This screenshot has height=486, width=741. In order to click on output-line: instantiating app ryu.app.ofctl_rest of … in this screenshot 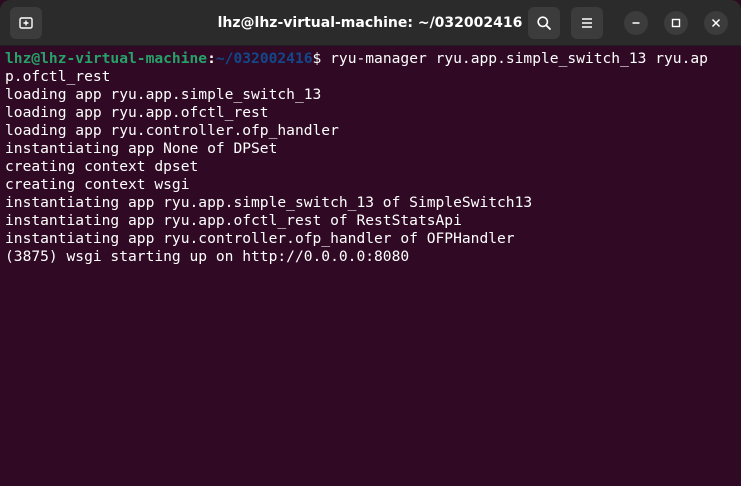, I will do `click(233, 220)`.